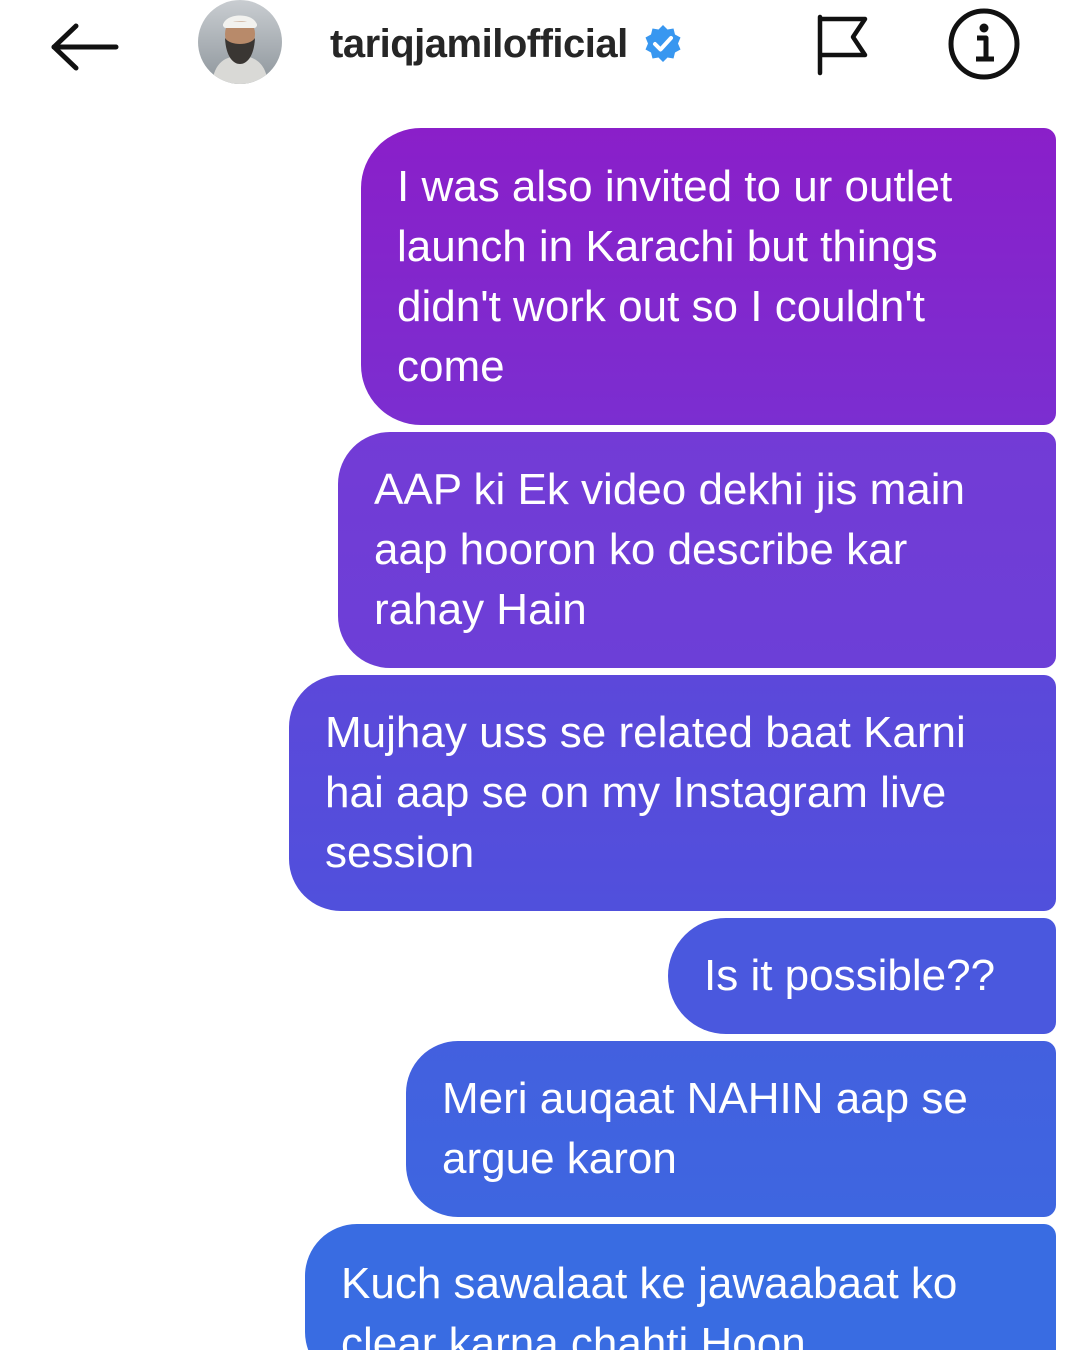 The image size is (1080, 1350). What do you see at coordinates (850, 975) in the screenshot?
I see `message-text: Is it possible??` at bounding box center [850, 975].